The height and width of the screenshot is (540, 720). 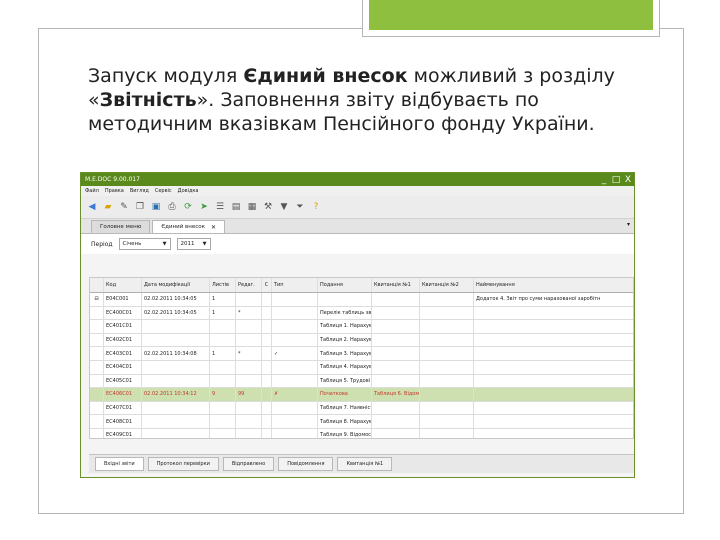 What do you see at coordinates (123, 394) in the screenshot?
I see `table-cell: EC406C01` at bounding box center [123, 394].